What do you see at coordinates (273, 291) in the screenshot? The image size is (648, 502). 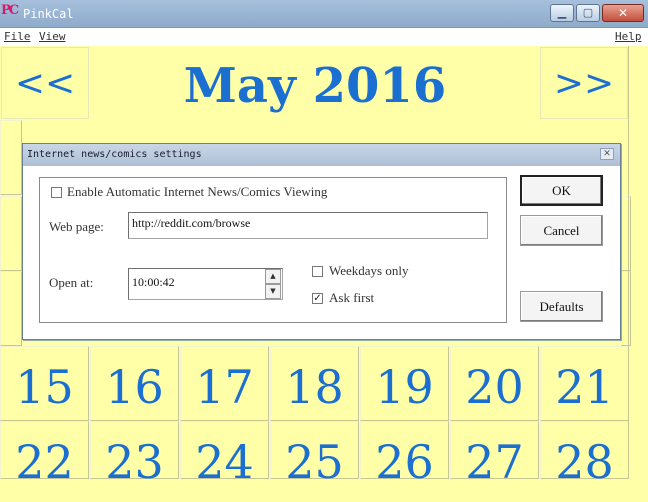 I see `spin-down-icon: ▼` at bounding box center [273, 291].